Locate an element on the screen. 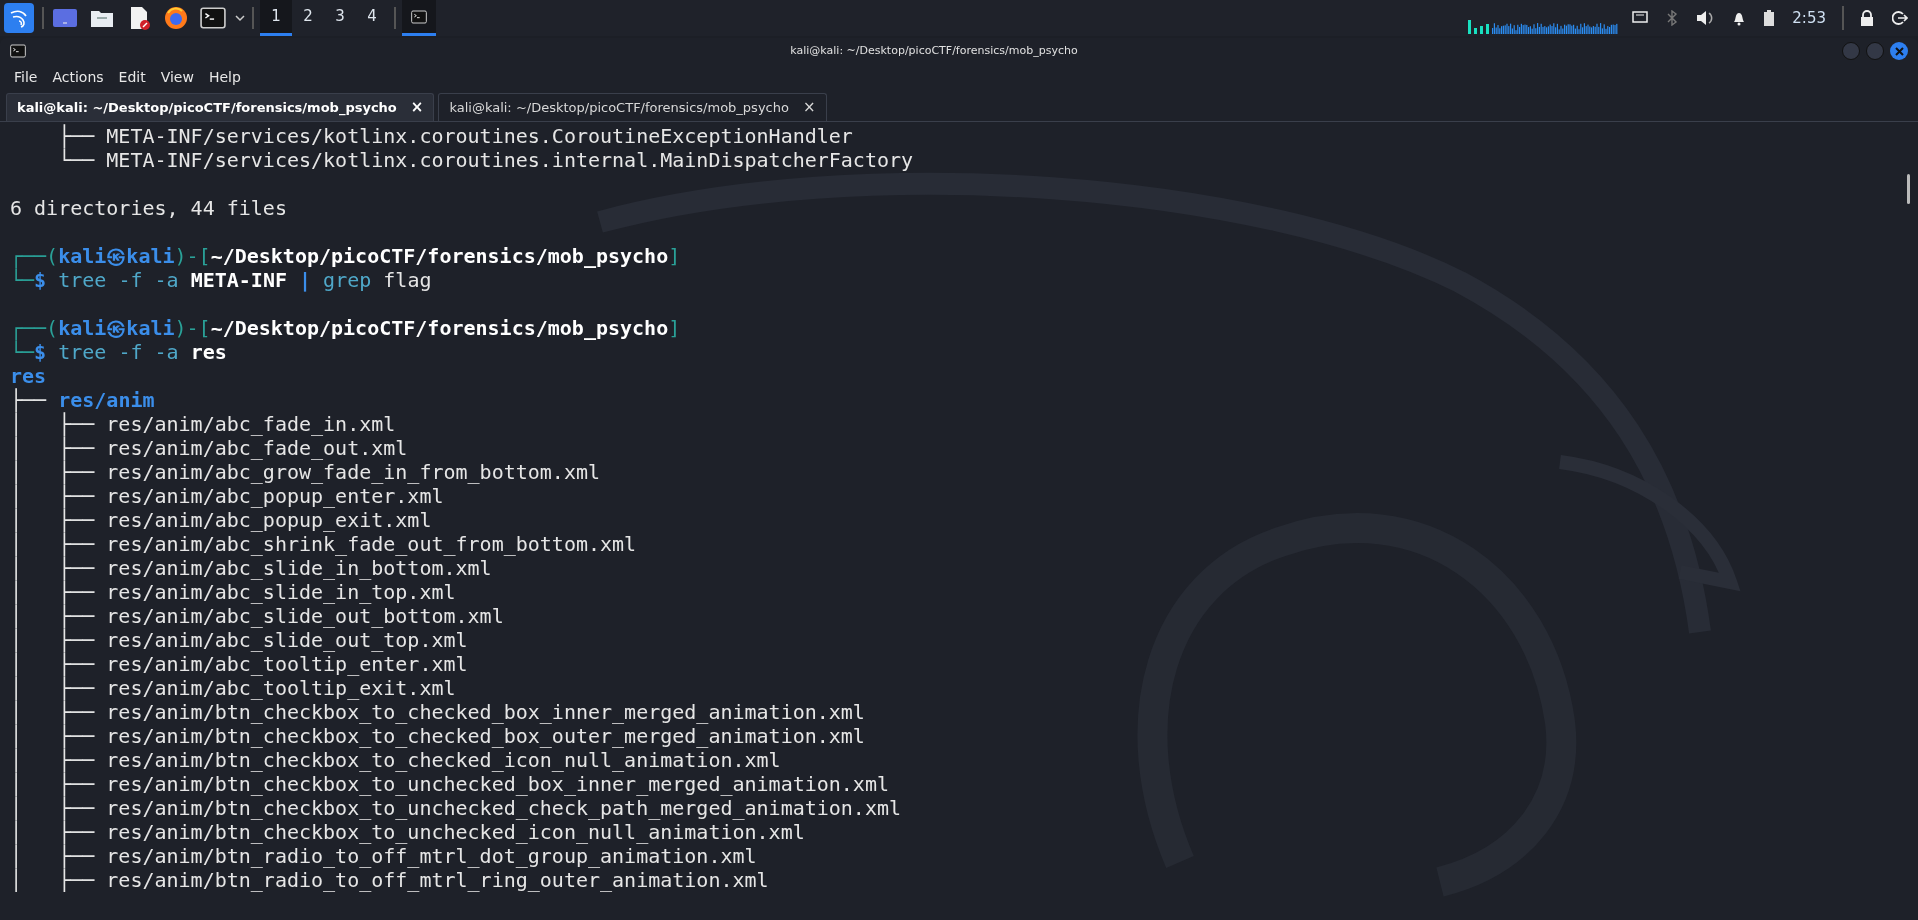 The height and width of the screenshot is (920, 1918). terminal-line: ├── res/anim is located at coordinates (82, 400).